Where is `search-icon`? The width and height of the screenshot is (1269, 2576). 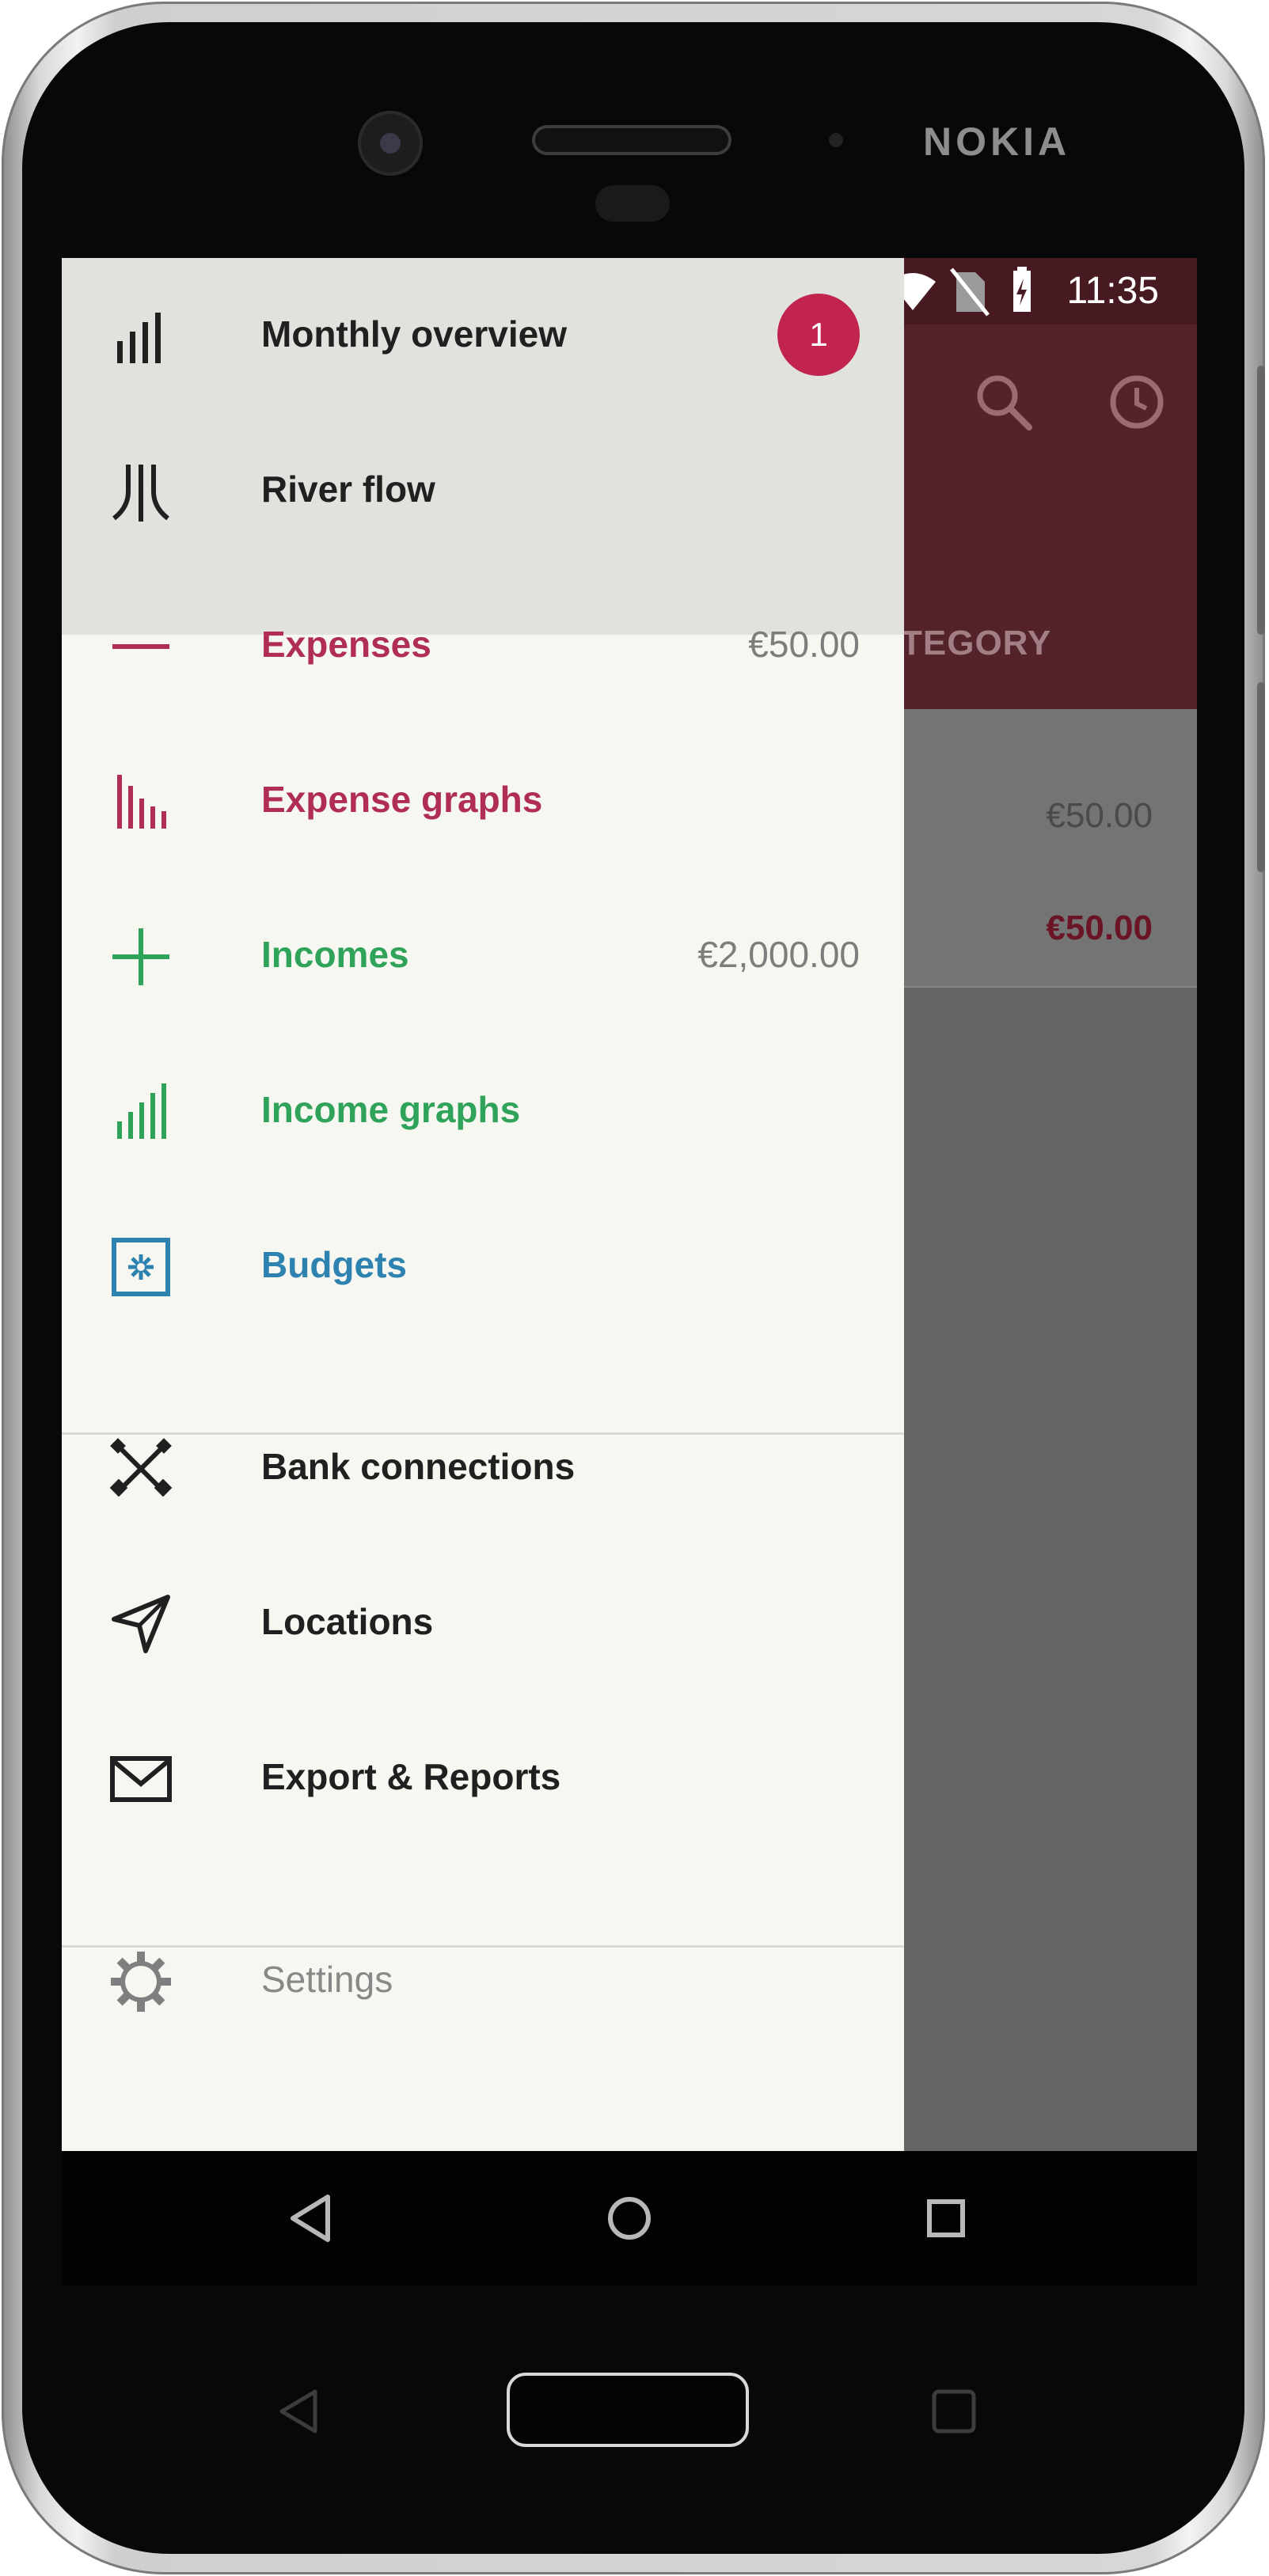
search-icon is located at coordinates (1003, 402).